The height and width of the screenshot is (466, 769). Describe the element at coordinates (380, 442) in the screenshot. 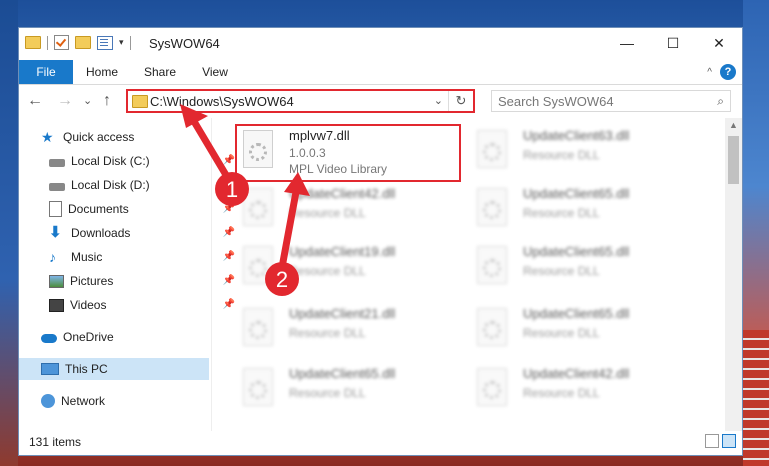

I see `status-bar: 131 items` at that location.